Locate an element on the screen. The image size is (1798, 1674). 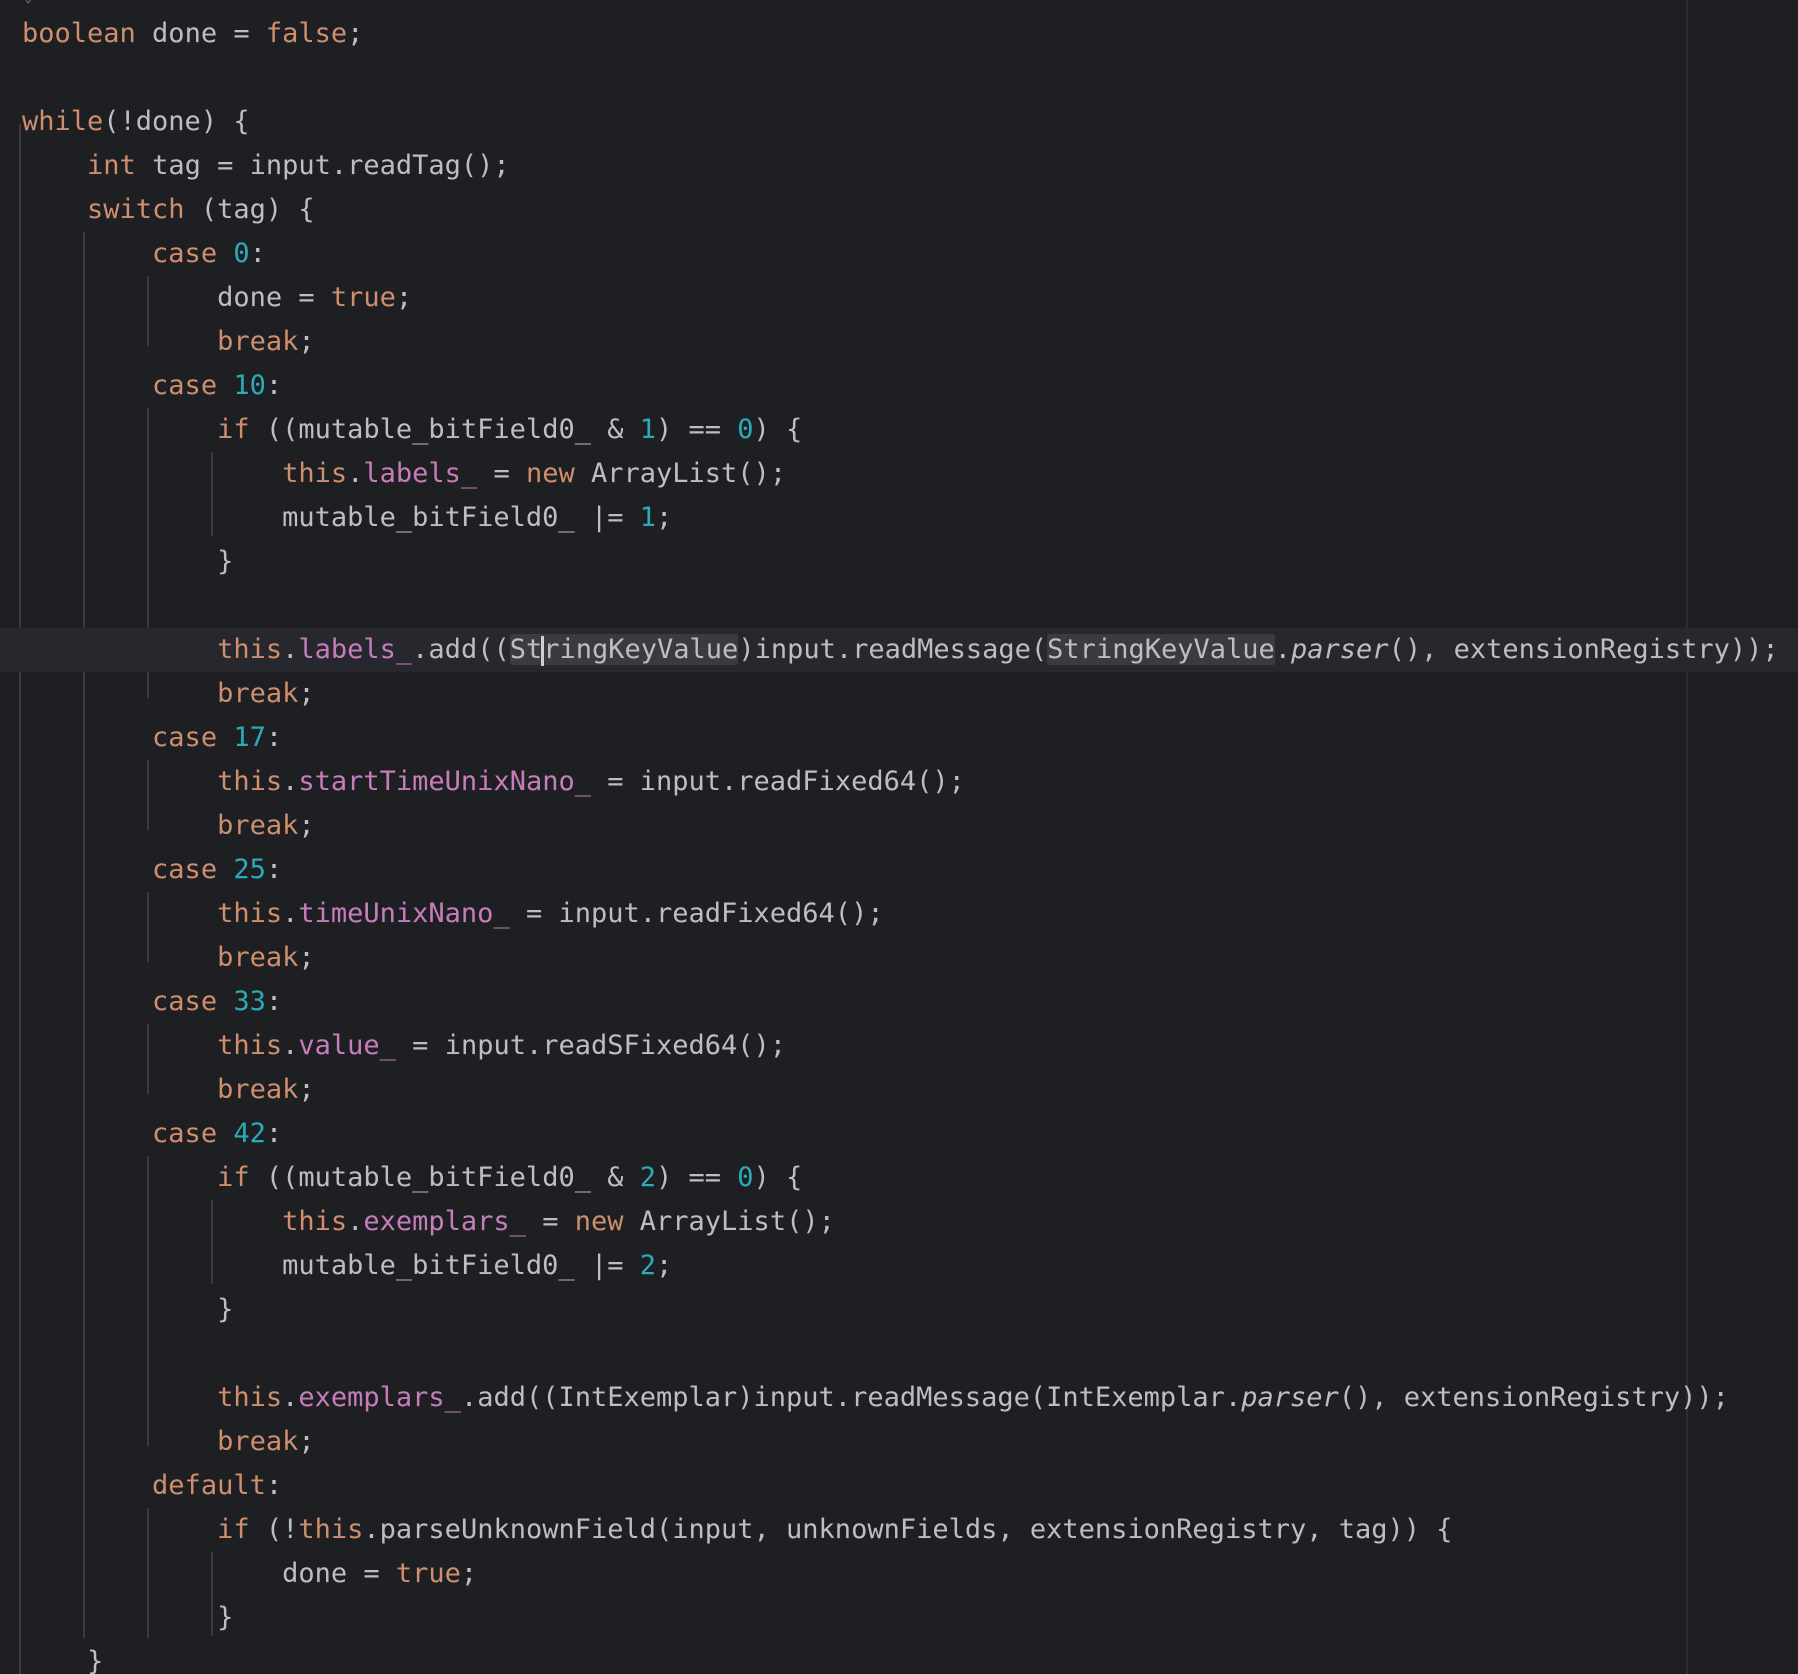
code-line: case 33: is located at coordinates (899, 1002).